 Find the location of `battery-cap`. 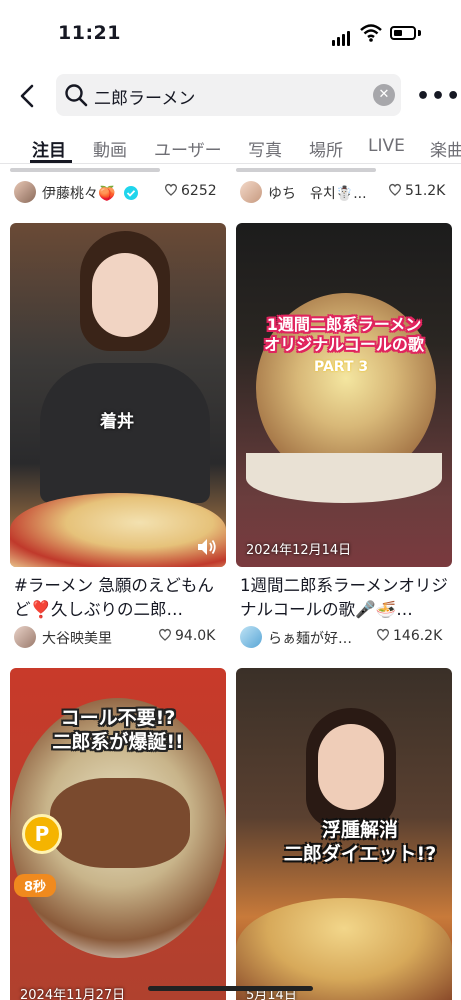

battery-cap is located at coordinates (419, 33).